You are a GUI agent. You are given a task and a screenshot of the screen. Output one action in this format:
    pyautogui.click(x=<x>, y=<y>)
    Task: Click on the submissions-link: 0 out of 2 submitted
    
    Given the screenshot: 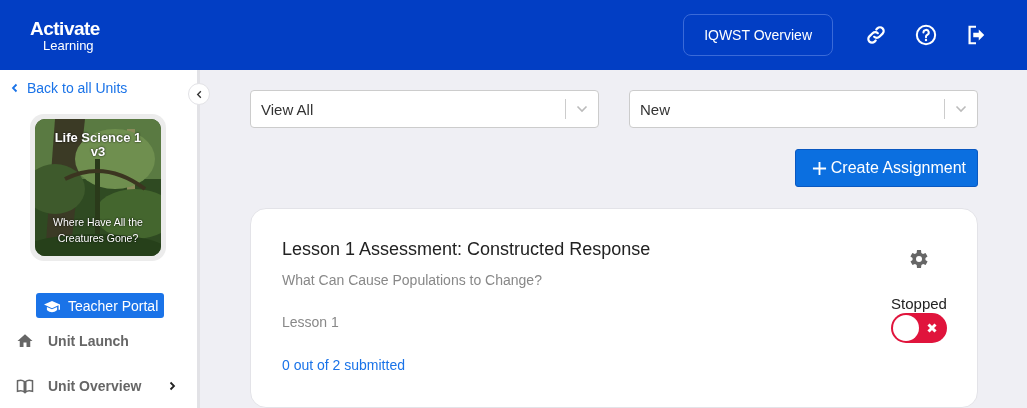 What is the action you would take?
    pyautogui.click(x=343, y=365)
    